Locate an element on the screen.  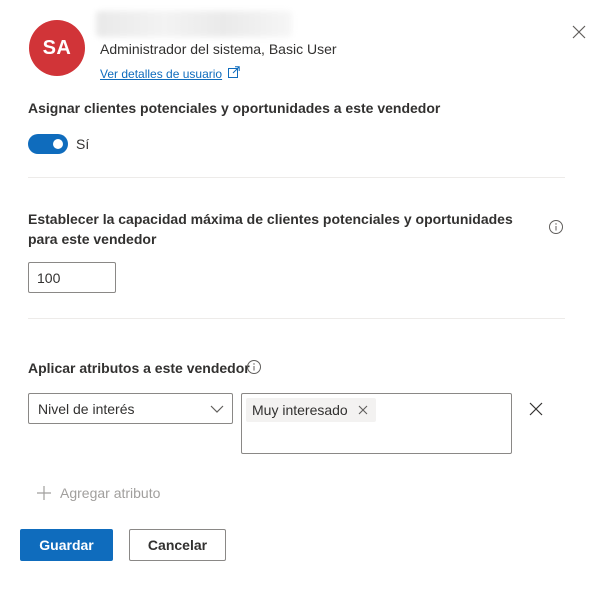
toggle-knob is located at coordinates (58, 144).